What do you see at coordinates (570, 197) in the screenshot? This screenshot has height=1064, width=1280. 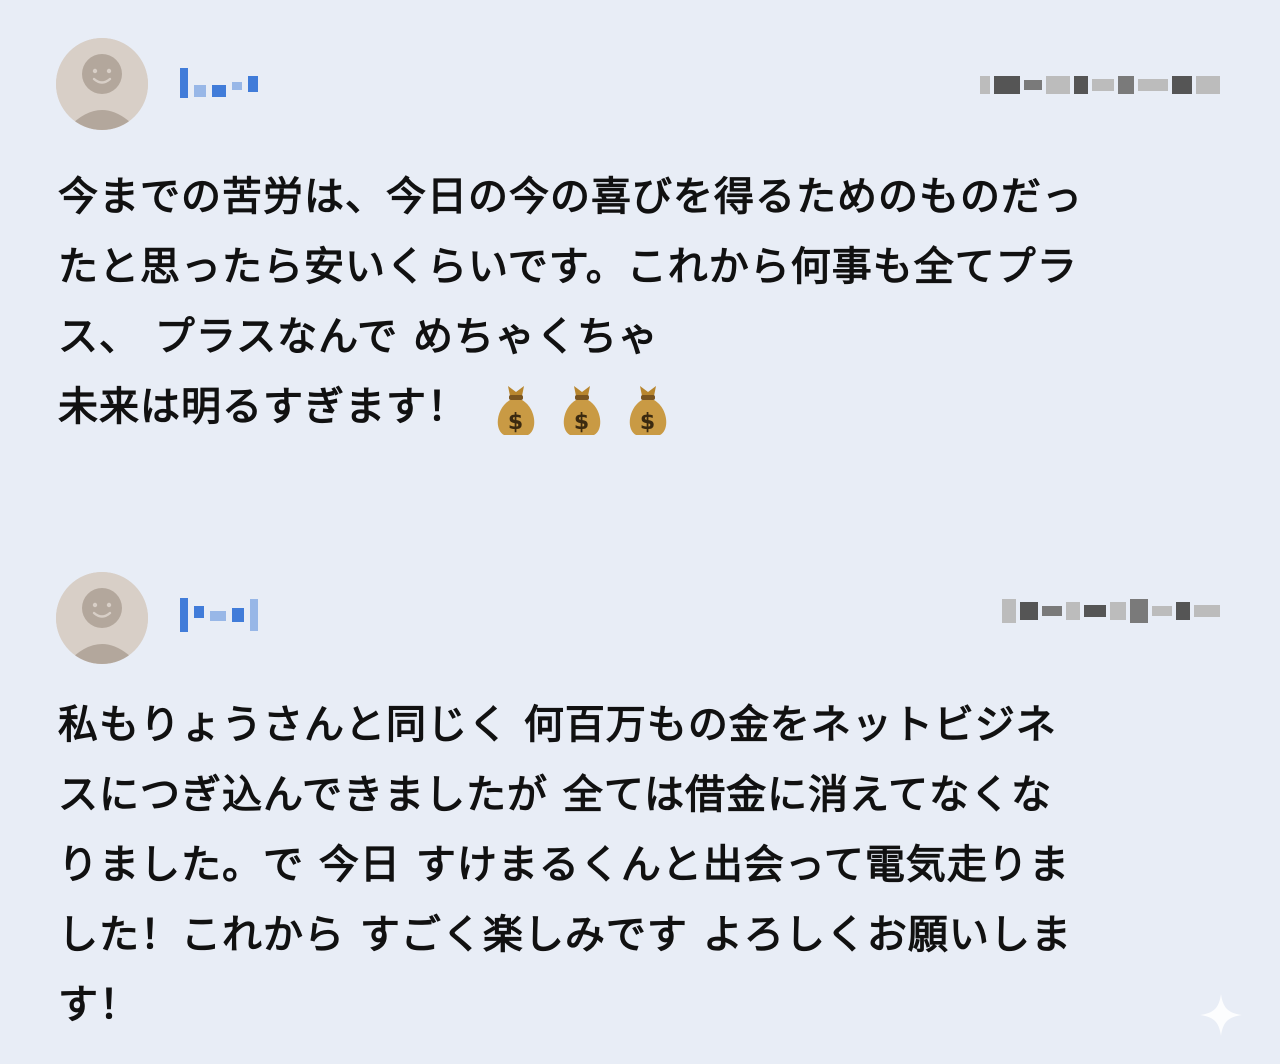 I see `comment-line: 今までの苦労は、今日の今の喜びを得るためのものだっ` at bounding box center [570, 197].